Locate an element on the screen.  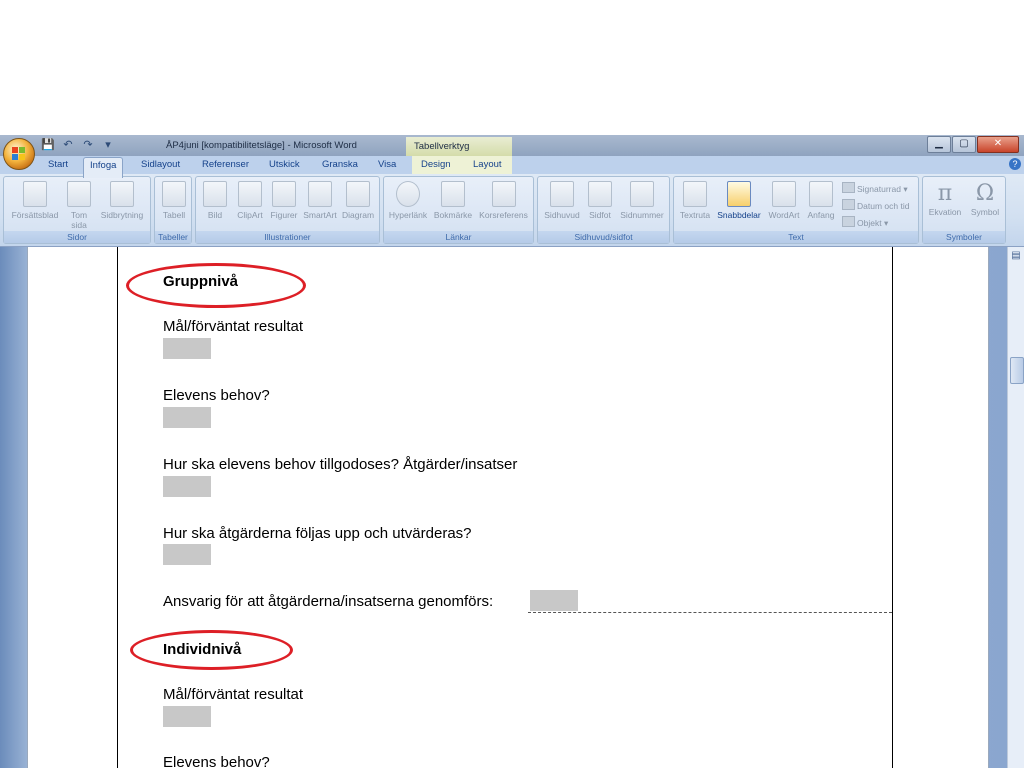
blank-page-button: Tom sida is located at coordinates (79, 205).